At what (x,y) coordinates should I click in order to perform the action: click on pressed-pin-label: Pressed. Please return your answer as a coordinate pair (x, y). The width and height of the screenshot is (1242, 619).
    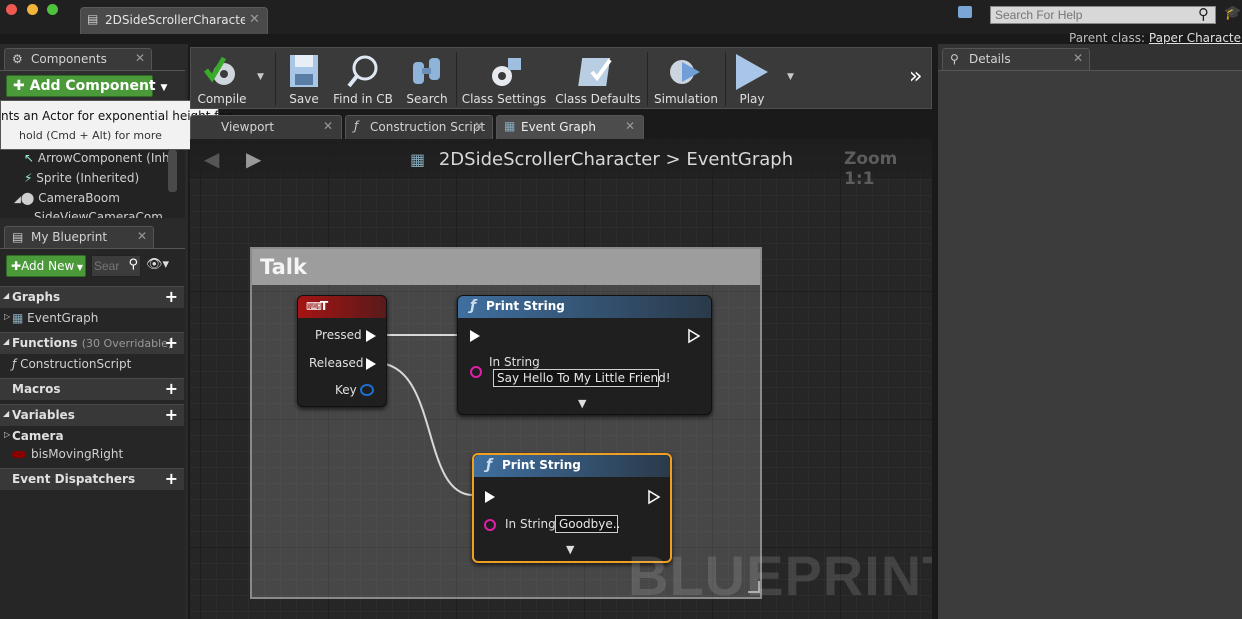
    Looking at the image, I should click on (338, 335).